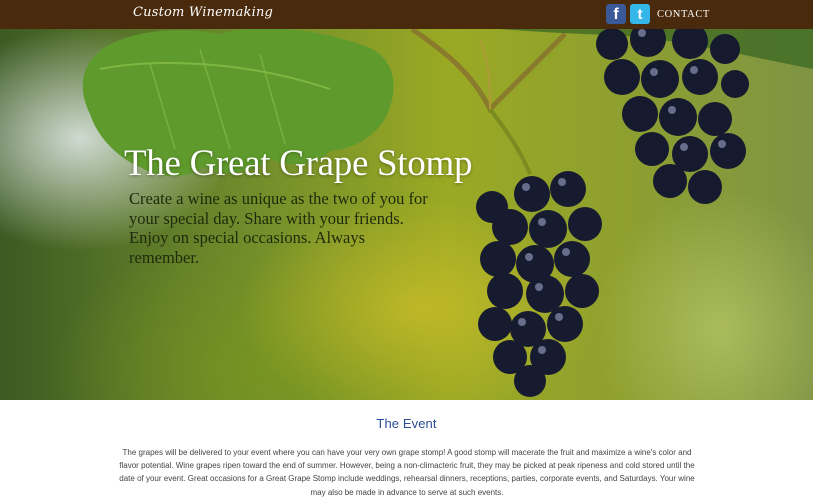 The width and height of the screenshot is (813, 504). Describe the element at coordinates (640, 14) in the screenshot. I see `twitter-icon: t` at that location.